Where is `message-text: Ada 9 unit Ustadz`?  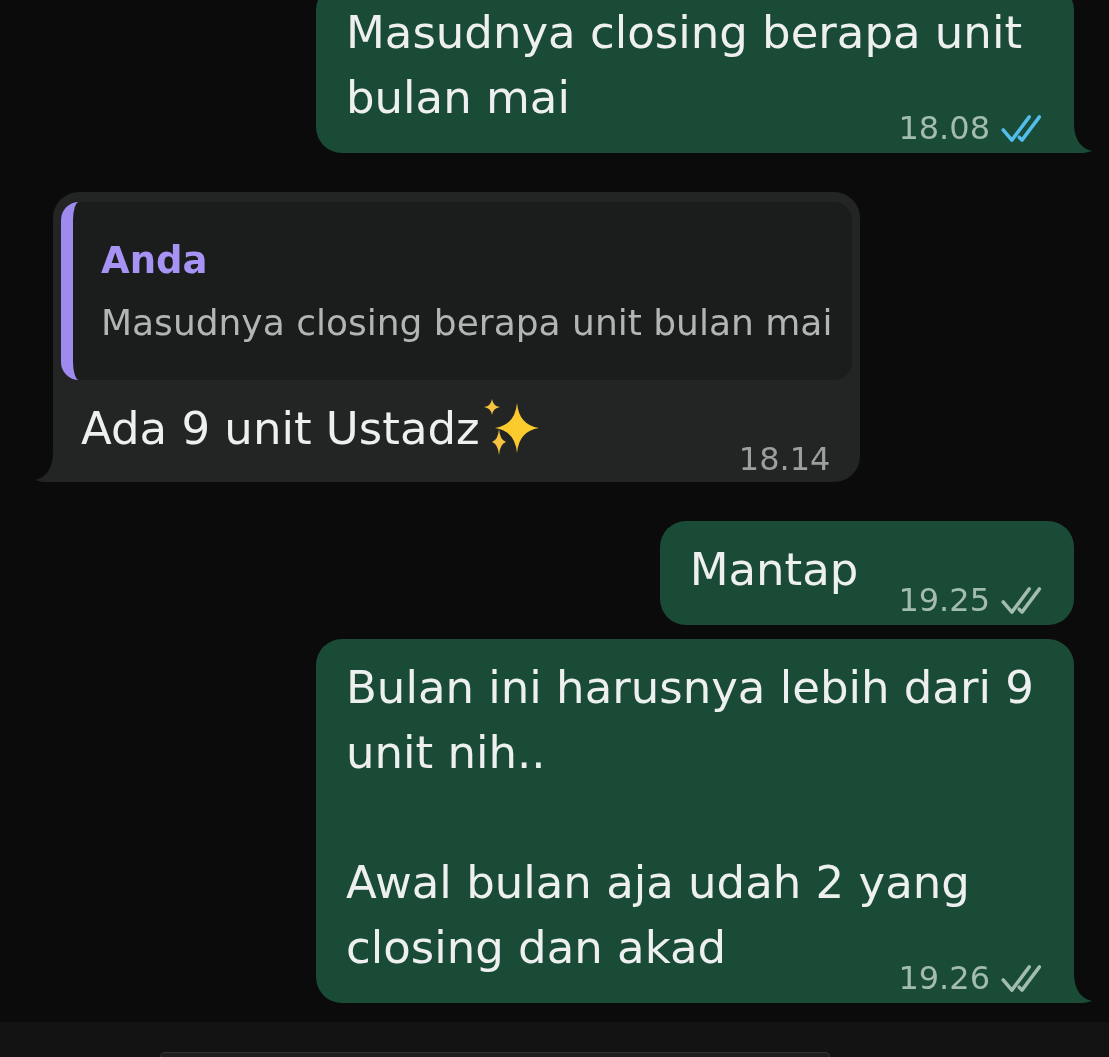 message-text: Ada 9 unit Ustadz is located at coordinates (280, 428).